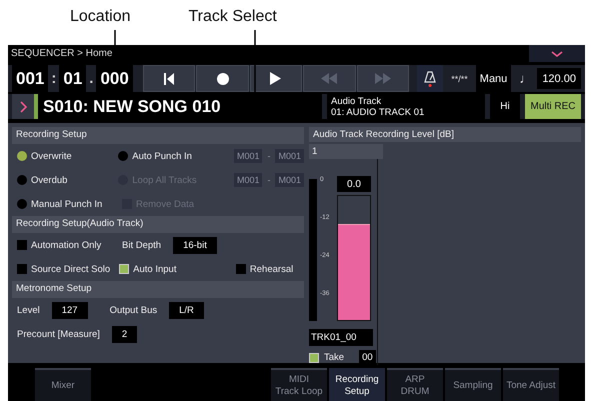  I want to click on section-title: Recording Setup(Audio Track), so click(158, 224).